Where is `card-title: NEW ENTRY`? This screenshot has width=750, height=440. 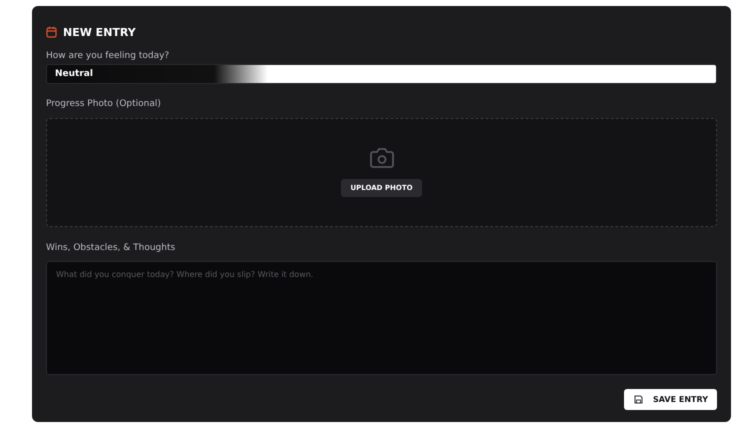 card-title: NEW ENTRY is located at coordinates (99, 32).